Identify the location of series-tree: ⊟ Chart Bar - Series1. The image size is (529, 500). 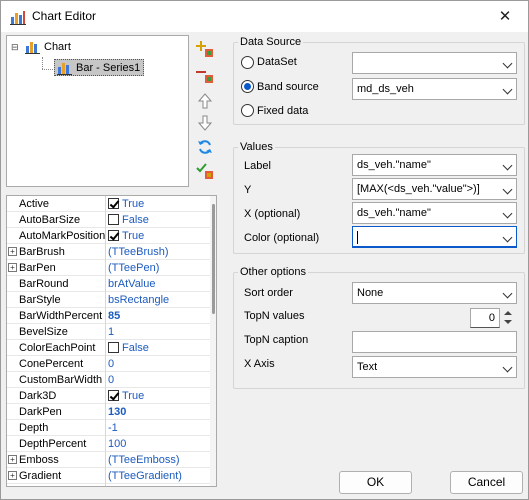
(97, 111).